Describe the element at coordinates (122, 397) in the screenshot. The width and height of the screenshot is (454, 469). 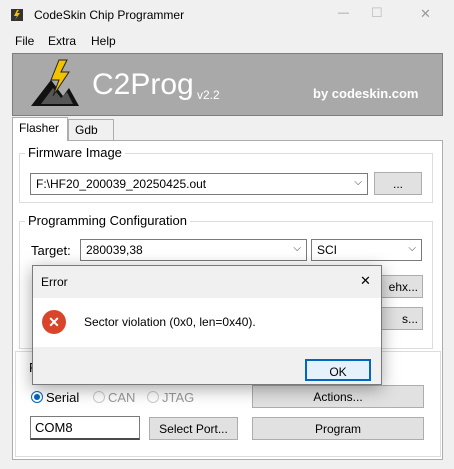
I see `can-radio-label: CAN` at that location.